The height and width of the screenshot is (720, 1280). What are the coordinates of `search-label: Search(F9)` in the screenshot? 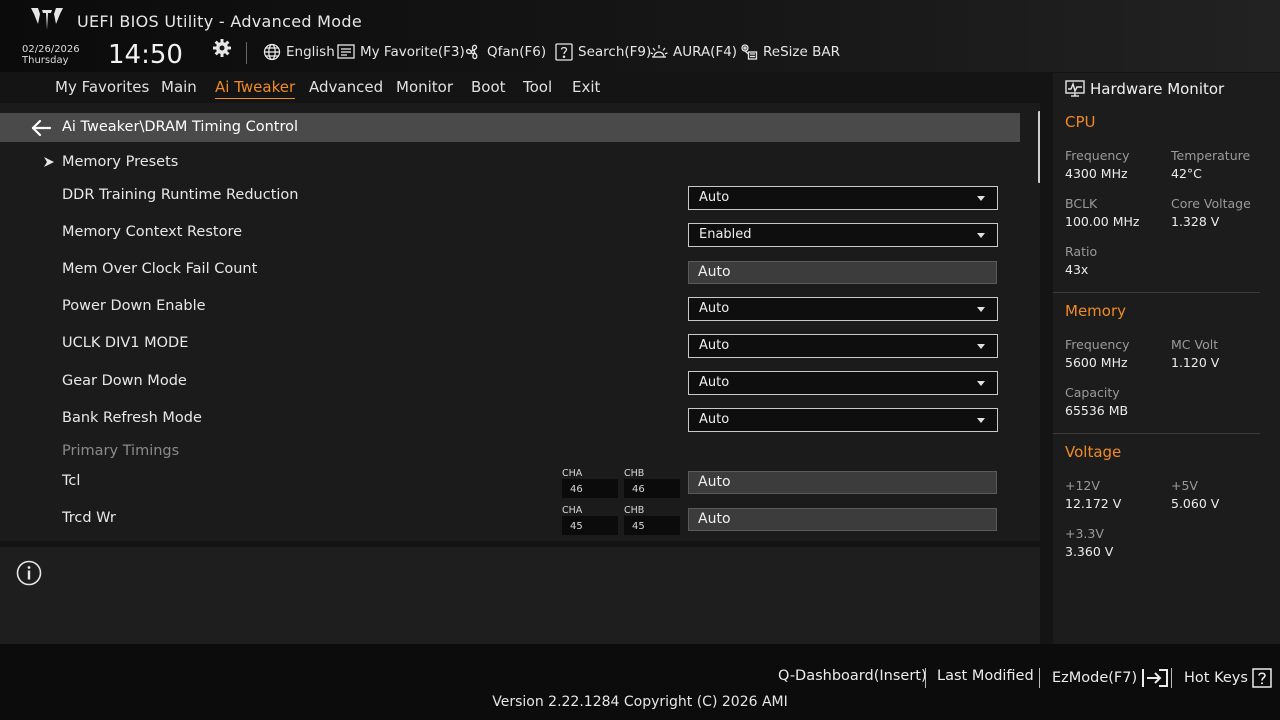 It's located at (615, 52).